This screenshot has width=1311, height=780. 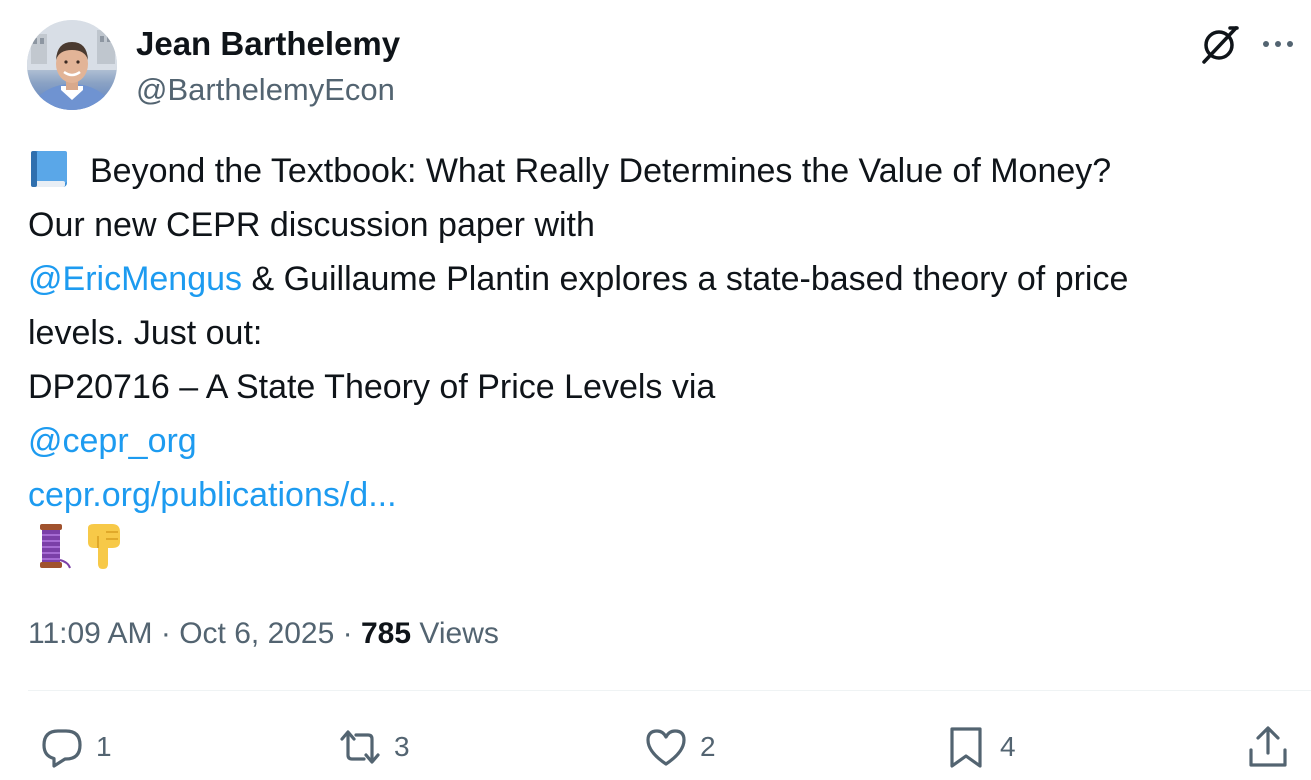 I want to click on views-count: 785, so click(x=386, y=633).